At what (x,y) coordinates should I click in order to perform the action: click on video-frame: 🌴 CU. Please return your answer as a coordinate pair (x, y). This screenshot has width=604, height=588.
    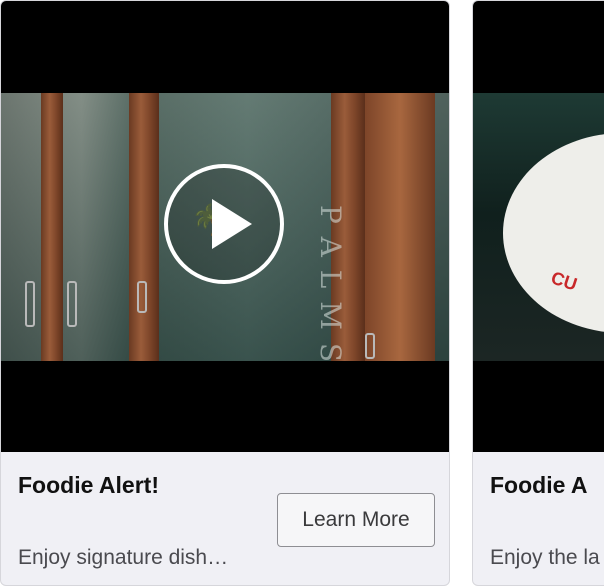
    Looking at the image, I should click on (538, 227).